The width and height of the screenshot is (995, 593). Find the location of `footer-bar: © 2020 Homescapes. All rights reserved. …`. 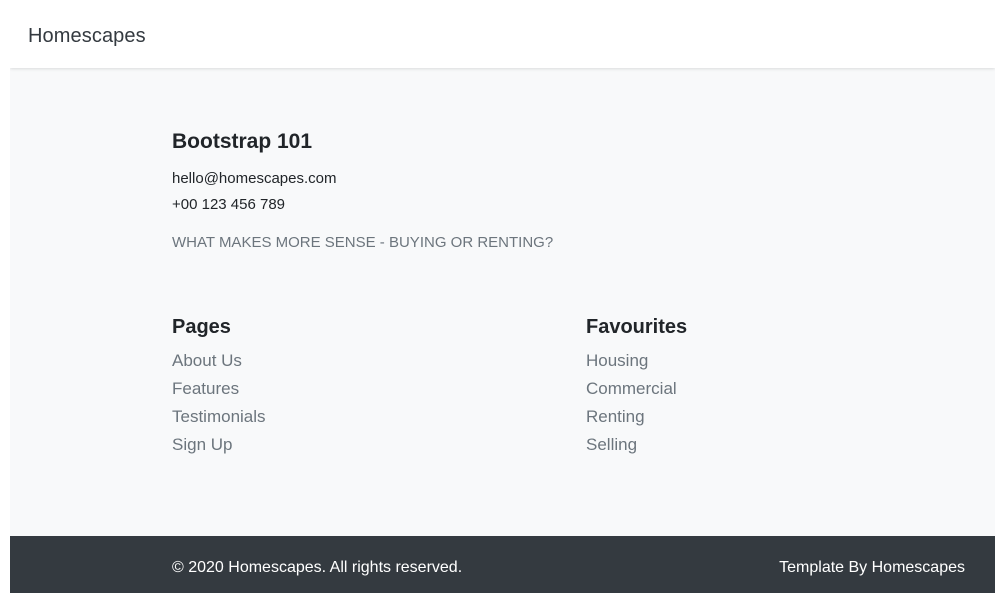

footer-bar: © 2020 Homescapes. All rights reserved. … is located at coordinates (502, 564).